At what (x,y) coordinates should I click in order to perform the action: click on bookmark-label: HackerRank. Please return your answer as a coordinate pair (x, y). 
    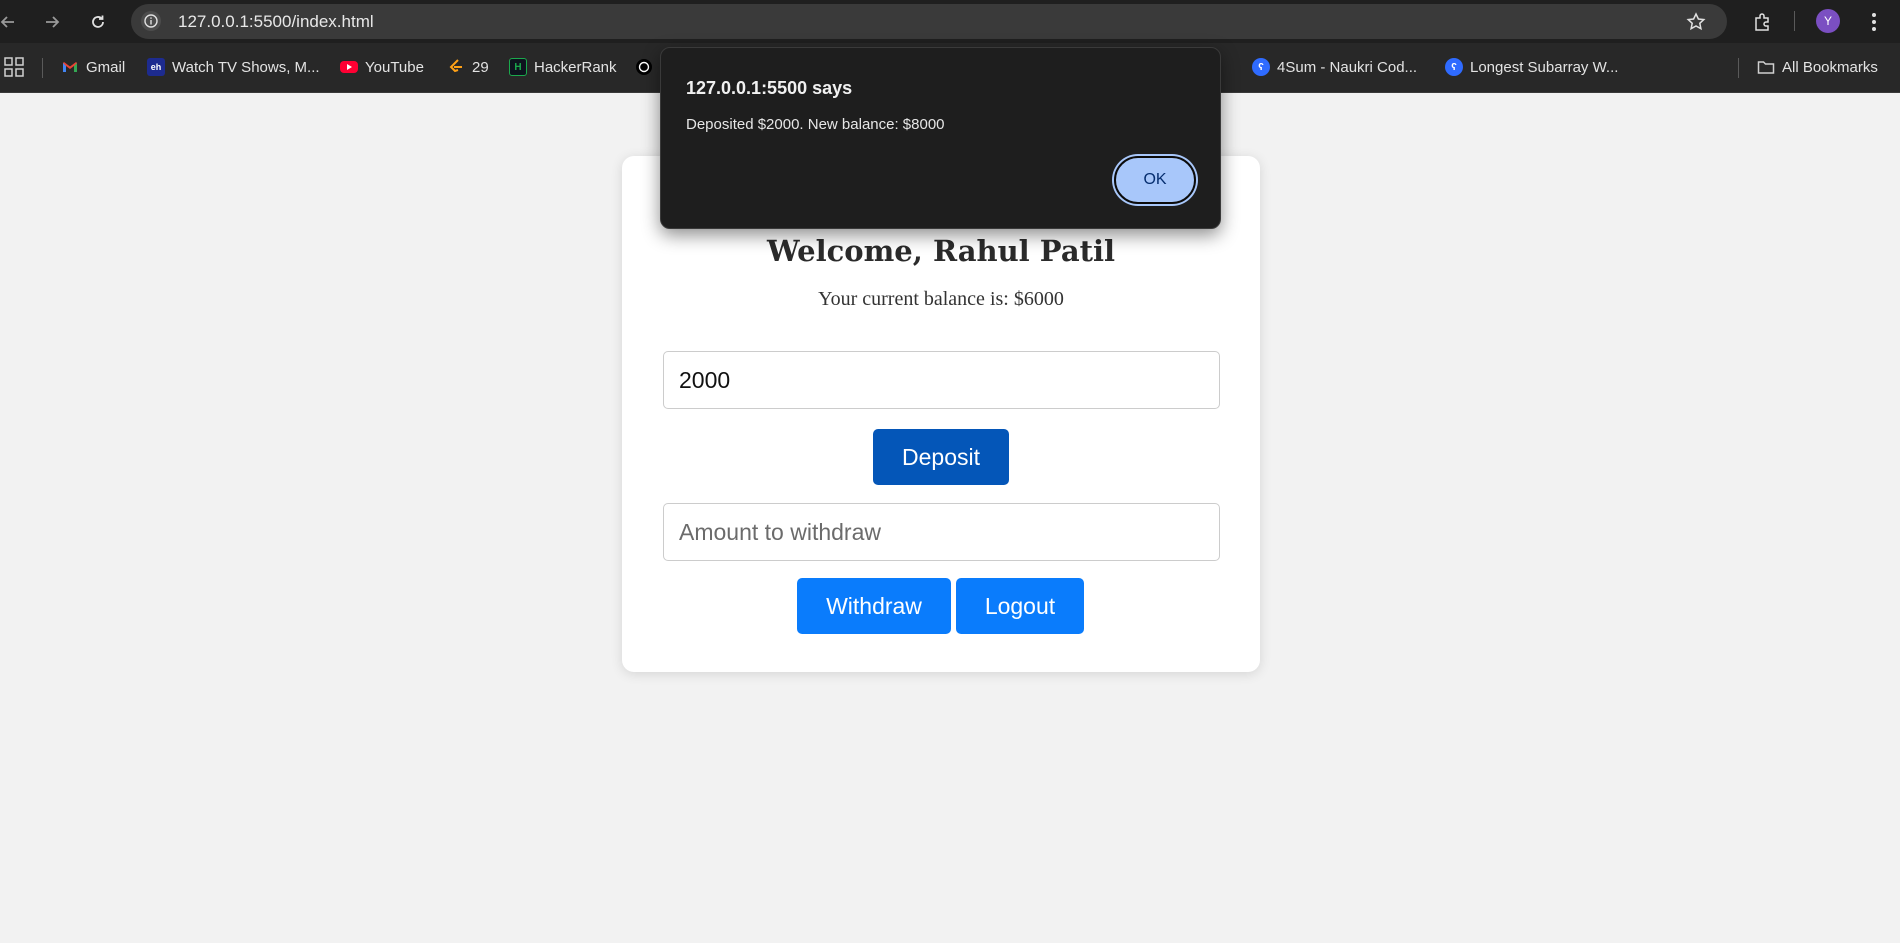
    Looking at the image, I should click on (575, 67).